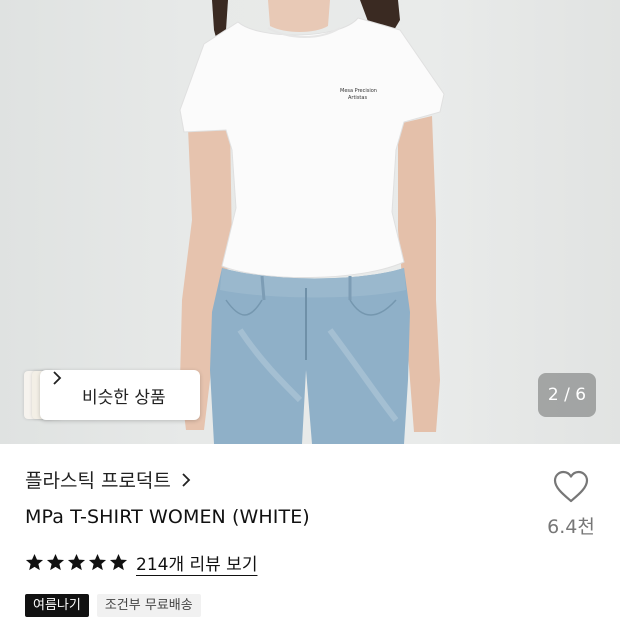 Image resolution: width=620 pixels, height=620 pixels. I want to click on product-tags: 여름나기 조건부 무료배송, so click(113, 605).